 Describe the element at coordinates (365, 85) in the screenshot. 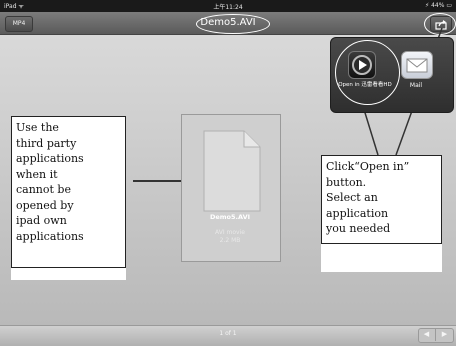

I see `open-in-app-label: Open in 迅雷看看HD` at that location.